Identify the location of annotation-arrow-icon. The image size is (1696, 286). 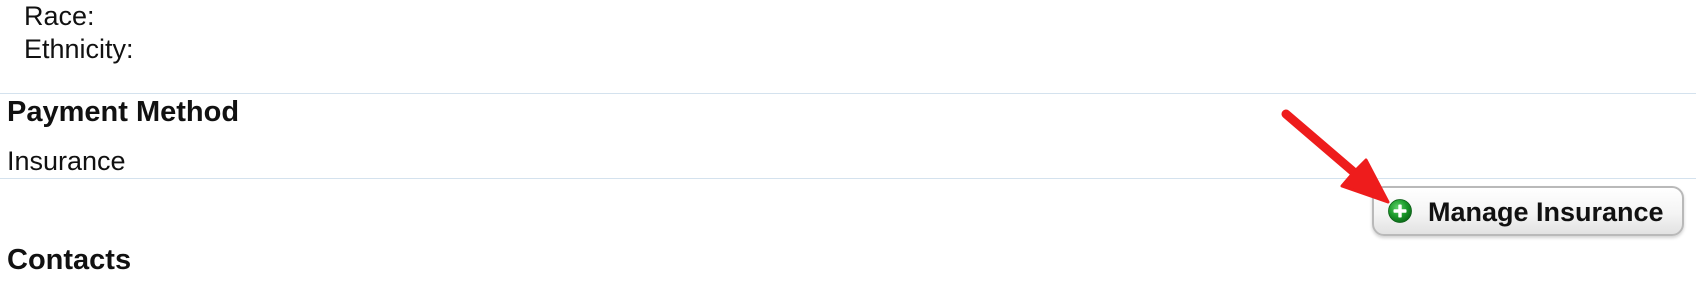
(1335, 156).